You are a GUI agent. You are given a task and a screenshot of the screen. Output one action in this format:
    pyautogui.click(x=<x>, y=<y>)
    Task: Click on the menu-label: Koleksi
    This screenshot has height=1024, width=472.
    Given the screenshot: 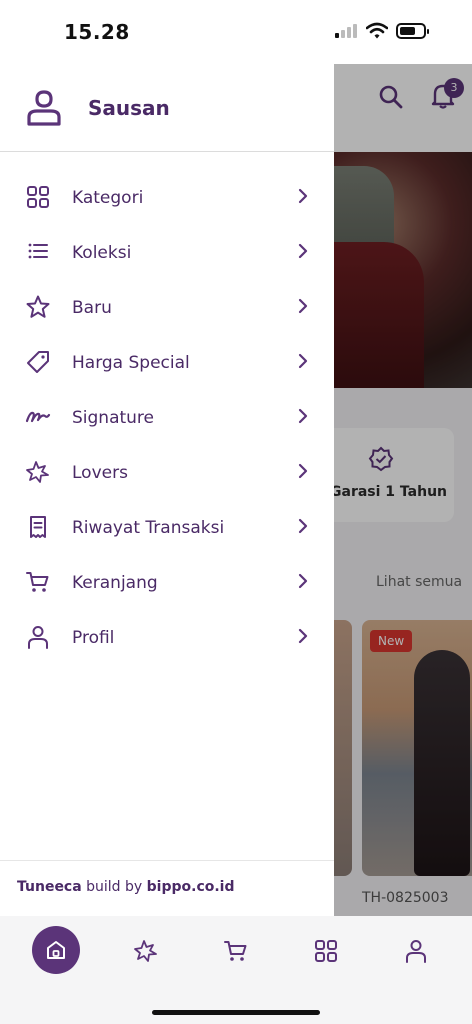 What is the action you would take?
    pyautogui.click(x=102, y=252)
    